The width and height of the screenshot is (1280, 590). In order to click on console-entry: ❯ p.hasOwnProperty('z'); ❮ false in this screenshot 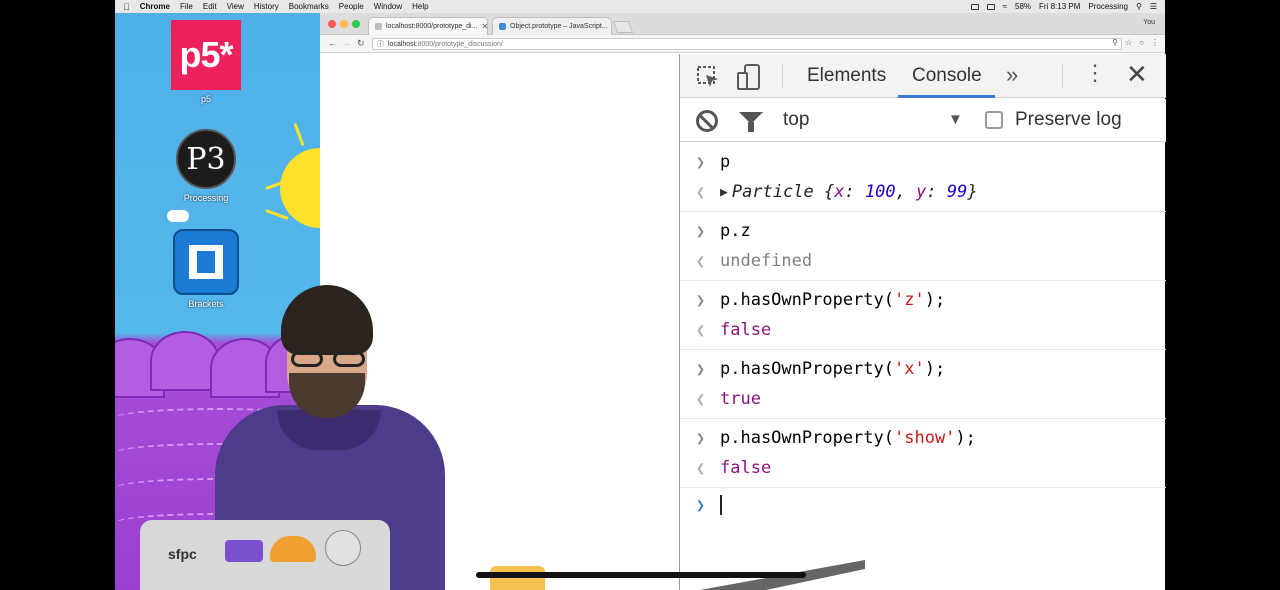, I will do `click(923, 315)`.